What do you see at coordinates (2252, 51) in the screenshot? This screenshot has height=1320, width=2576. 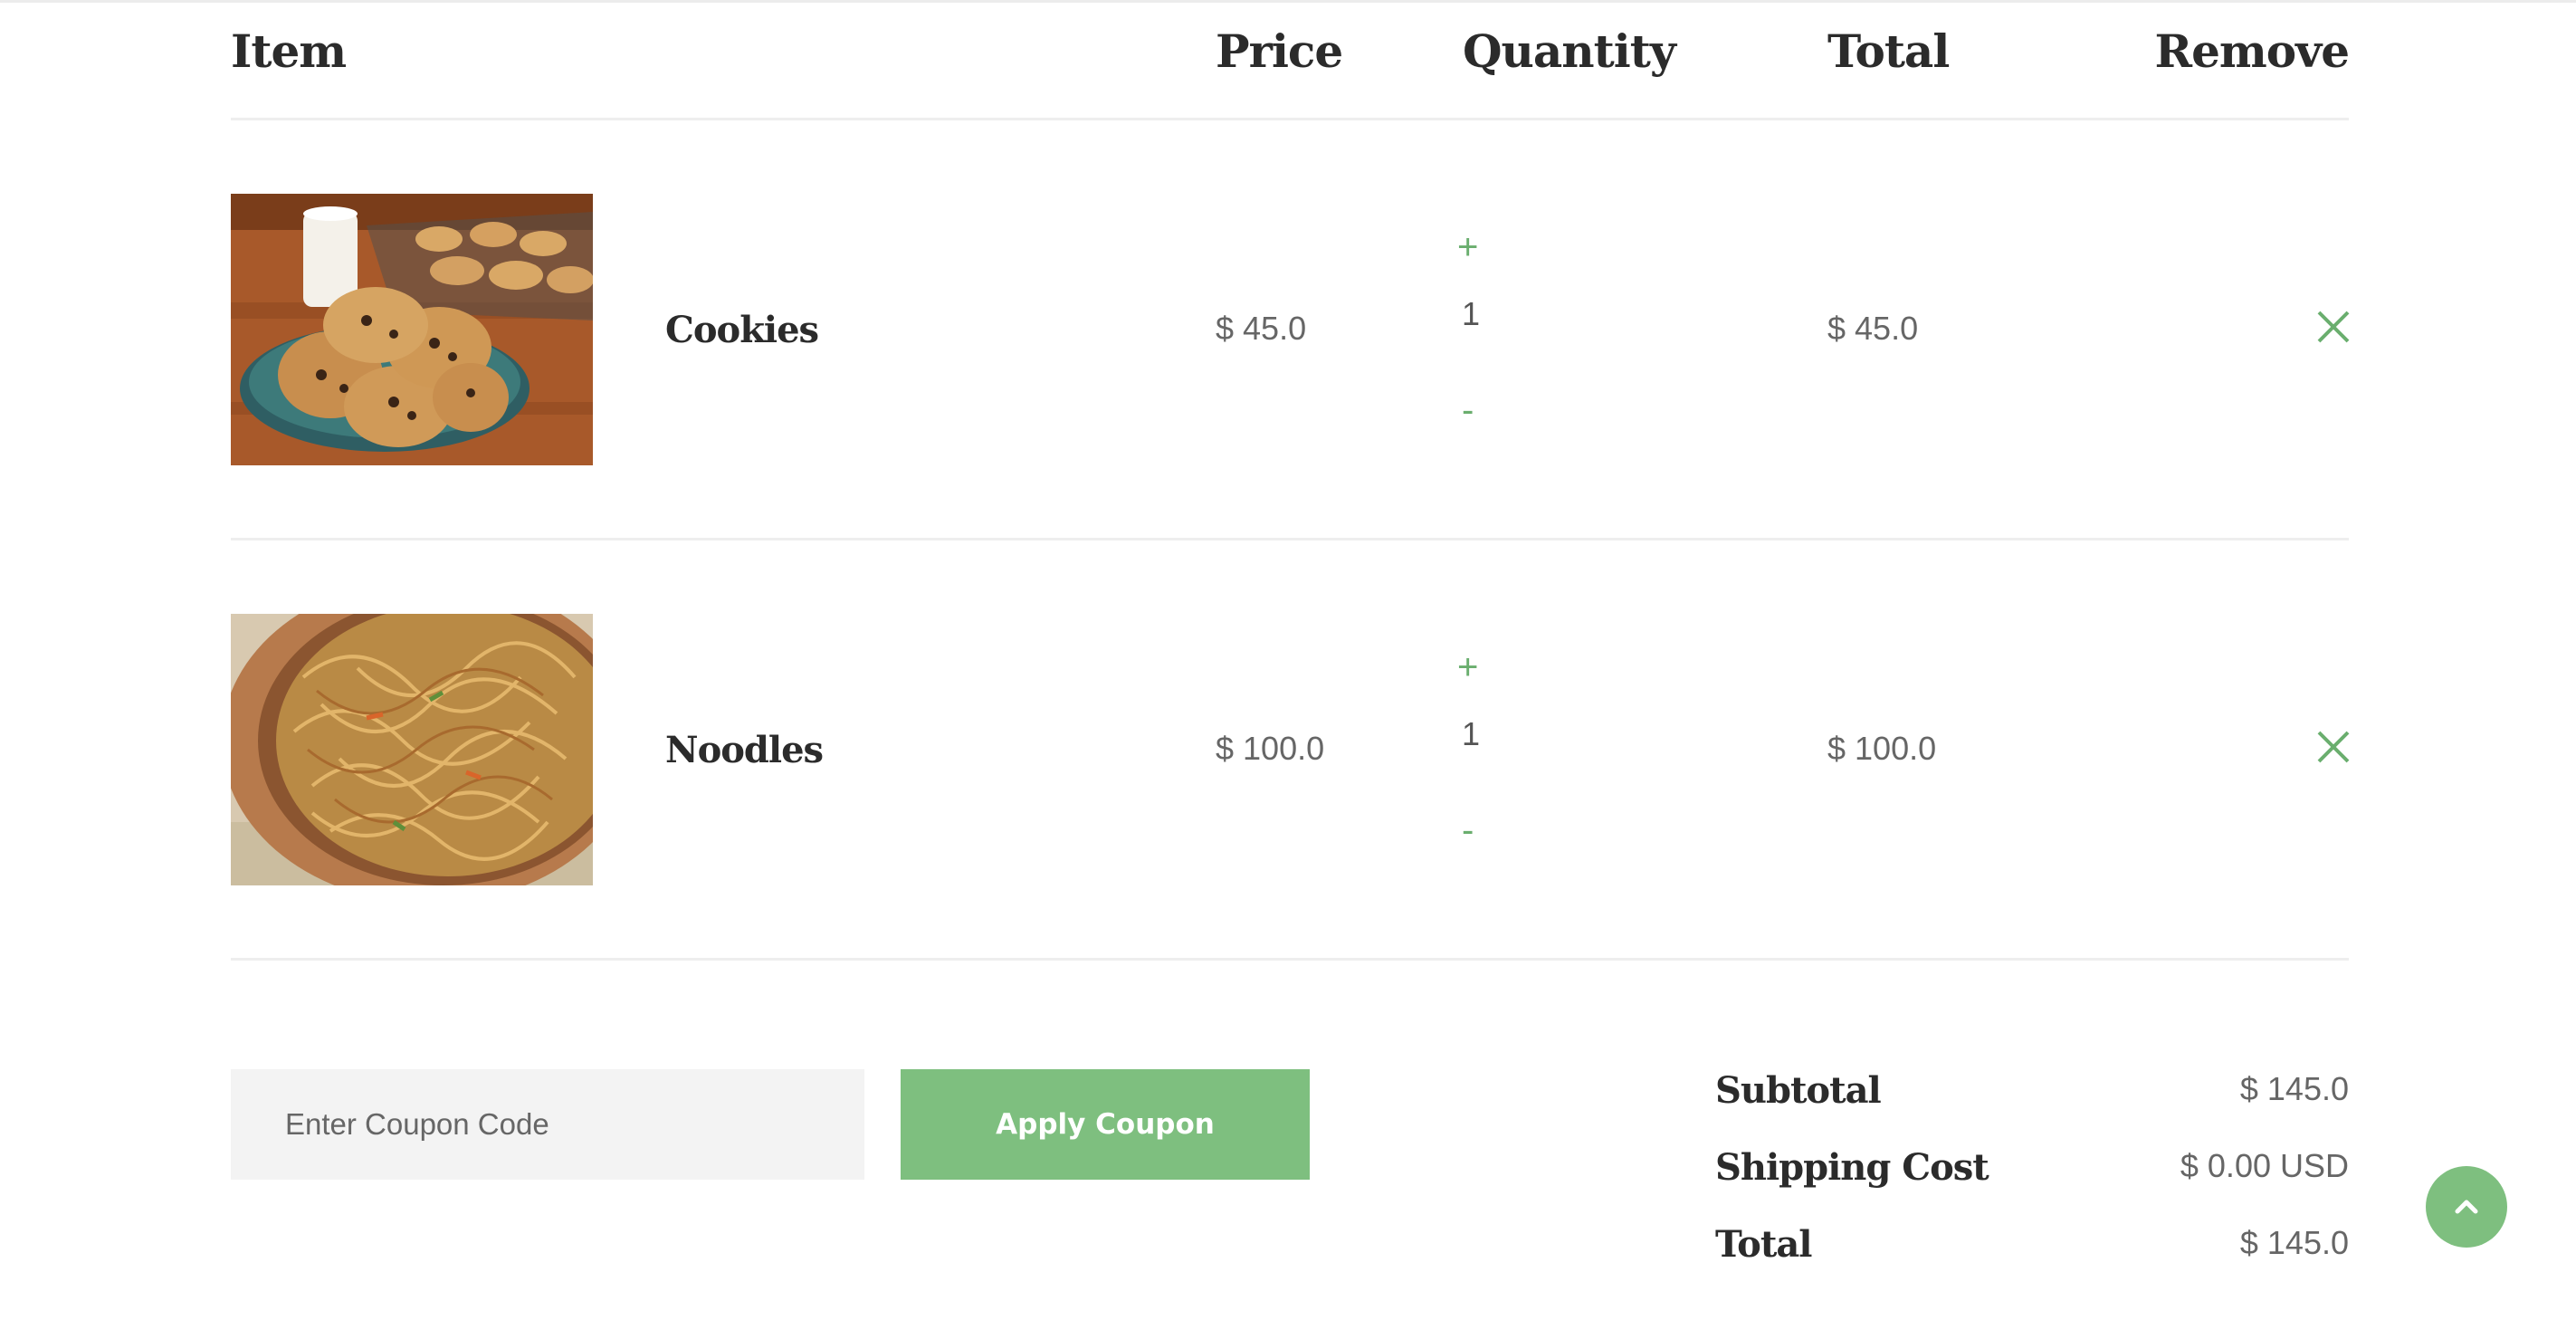 I see `column-header-remove: Remove` at bounding box center [2252, 51].